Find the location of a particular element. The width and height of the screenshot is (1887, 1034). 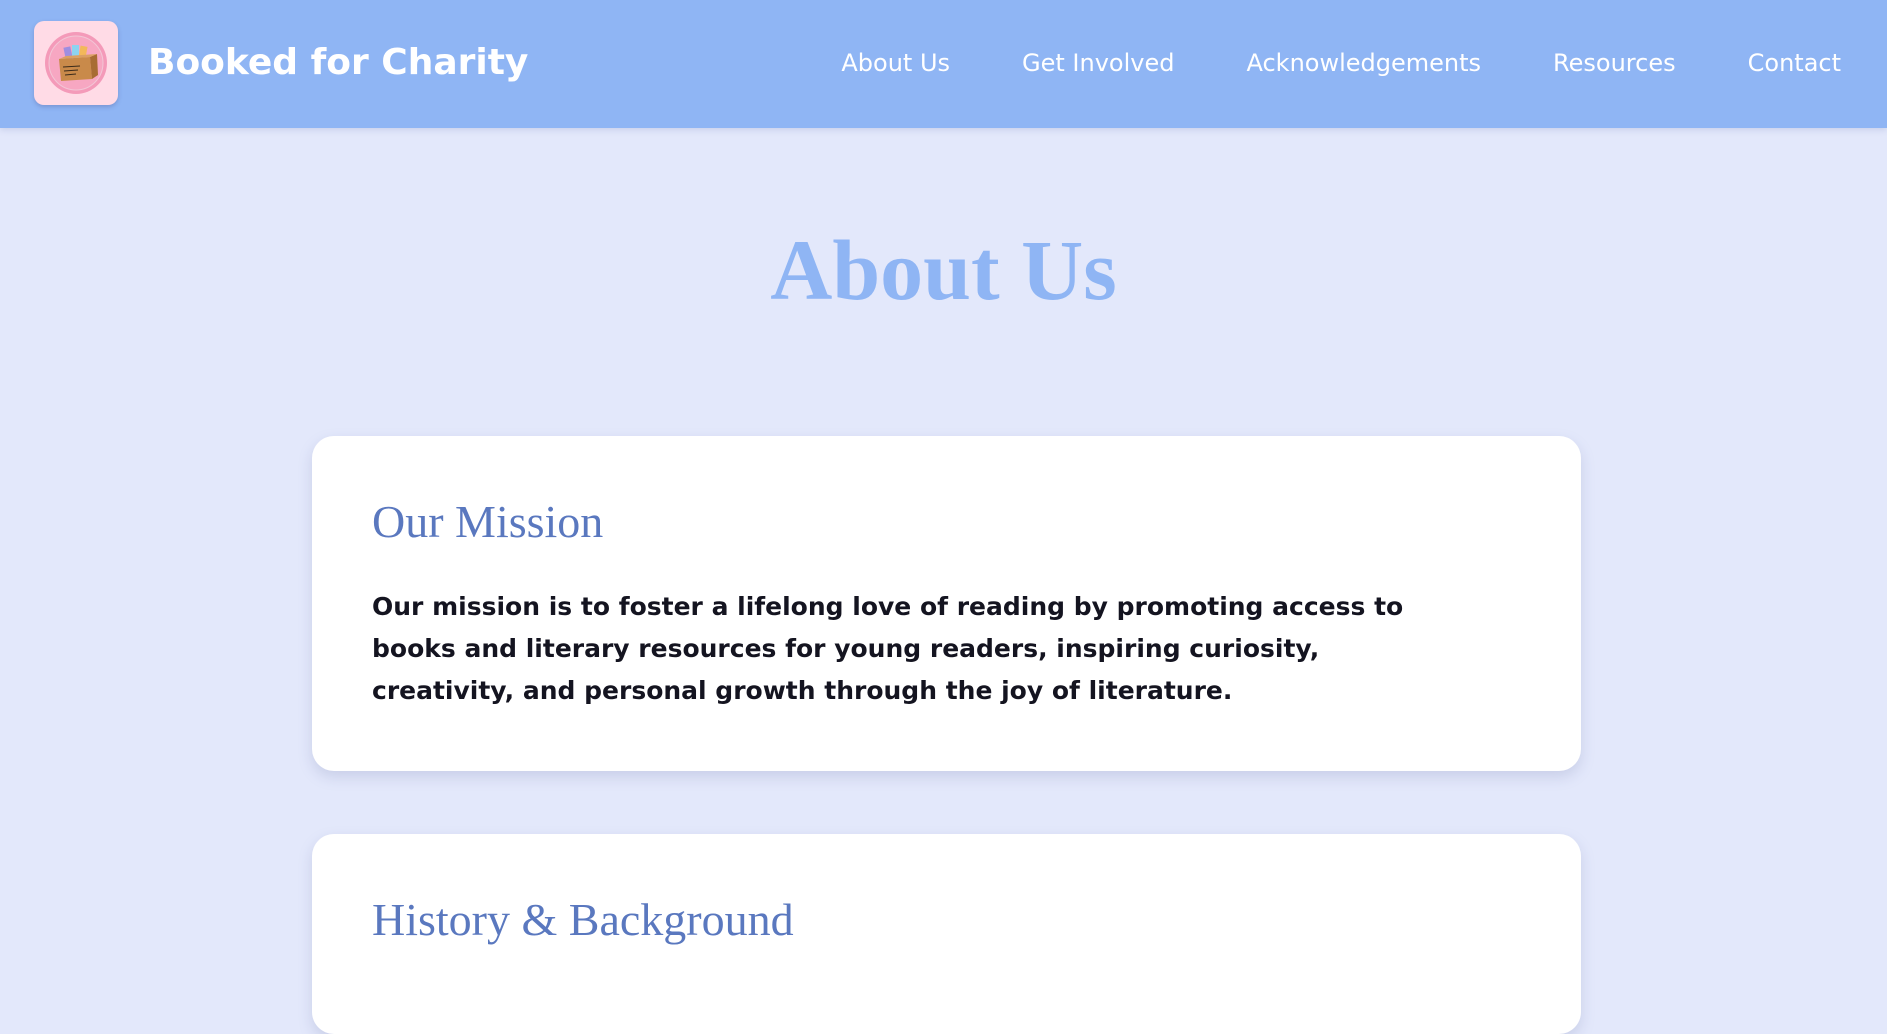

nav-link-about-us: About Us is located at coordinates (895, 63).